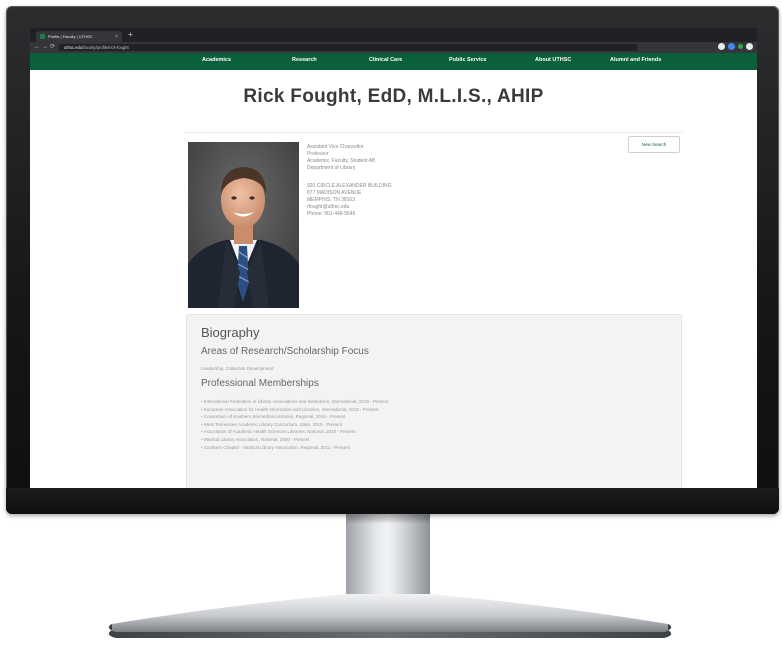 The image size is (782, 645). What do you see at coordinates (230, 332) in the screenshot?
I see `biography-heading: Biography` at bounding box center [230, 332].